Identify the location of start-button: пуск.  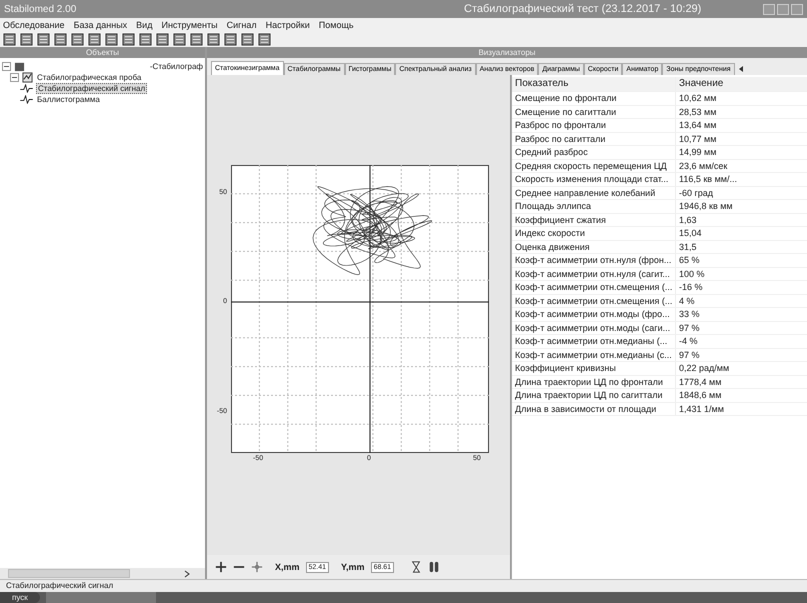
(20, 597).